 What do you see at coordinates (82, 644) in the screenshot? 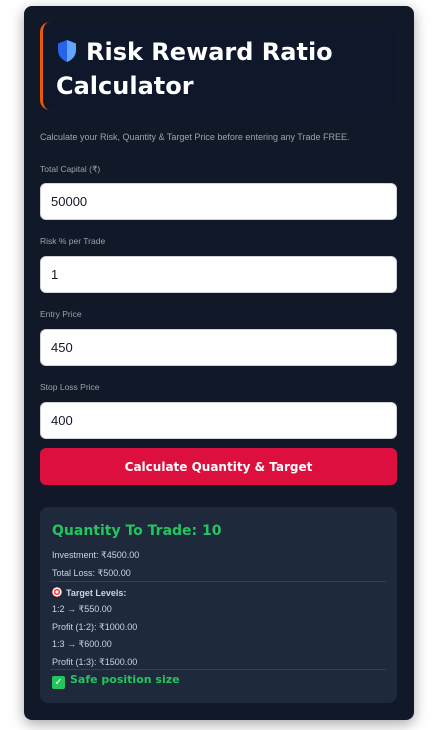
I see `target-1-3: 1:3 → ₹600.00` at bounding box center [82, 644].